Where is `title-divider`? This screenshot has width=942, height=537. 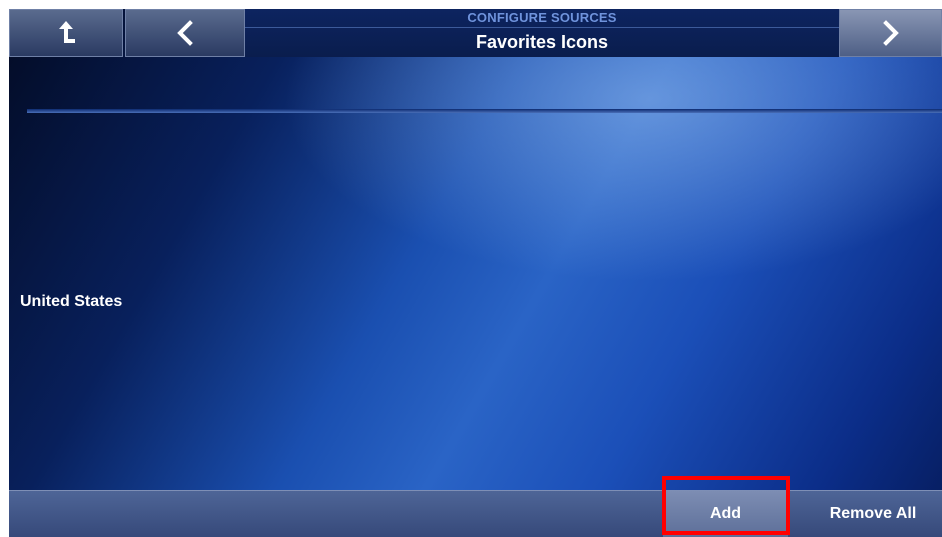 title-divider is located at coordinates (542, 27).